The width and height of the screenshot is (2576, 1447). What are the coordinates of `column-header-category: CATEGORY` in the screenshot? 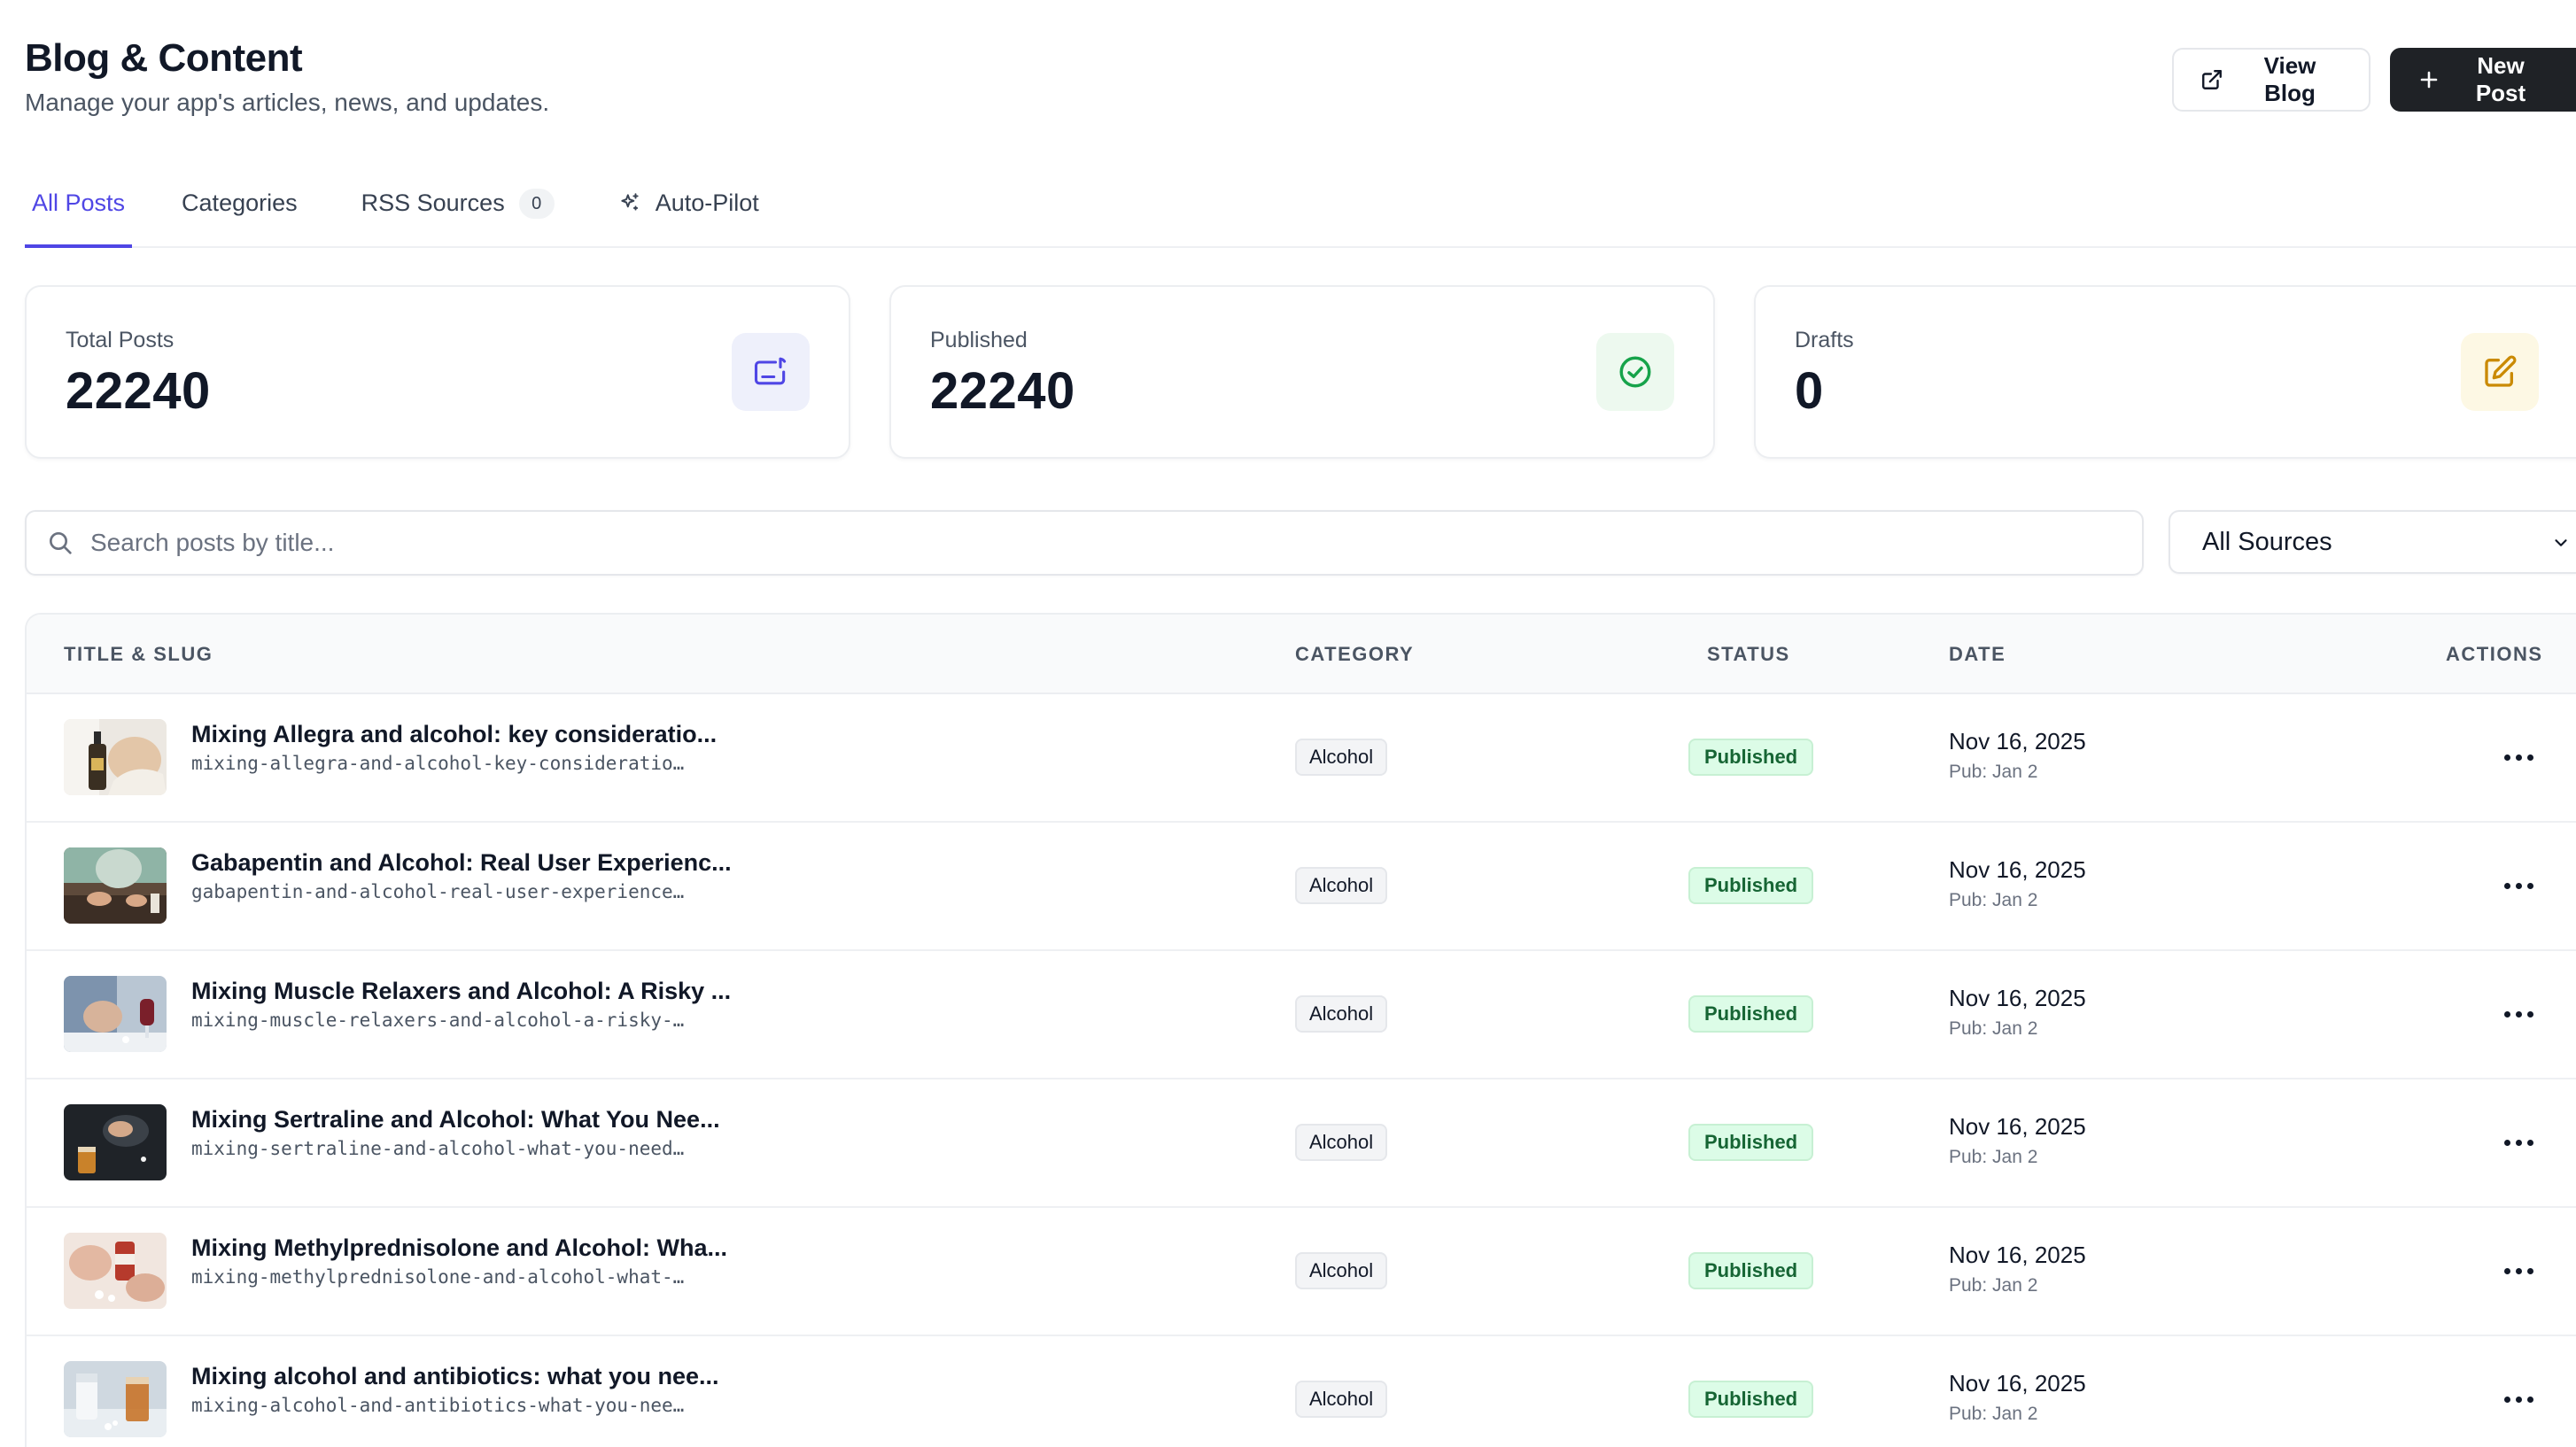 It's located at (1354, 654).